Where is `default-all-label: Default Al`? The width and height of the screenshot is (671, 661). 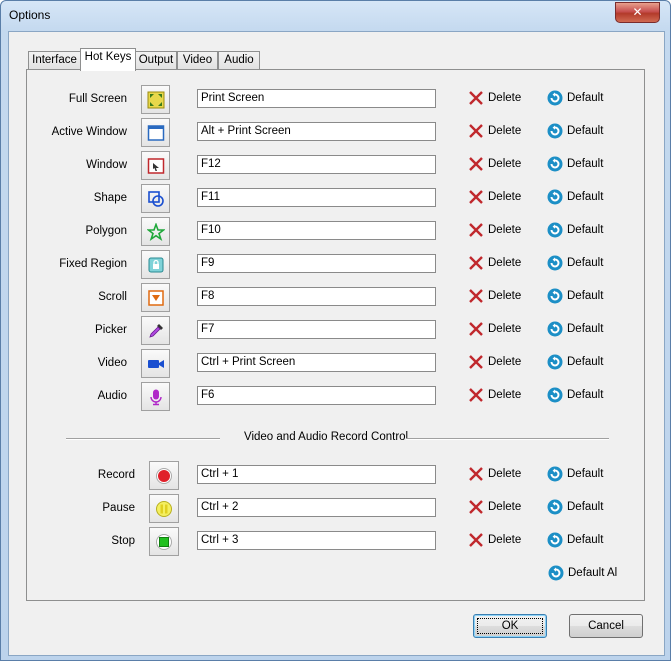 default-all-label: Default Al is located at coordinates (593, 573).